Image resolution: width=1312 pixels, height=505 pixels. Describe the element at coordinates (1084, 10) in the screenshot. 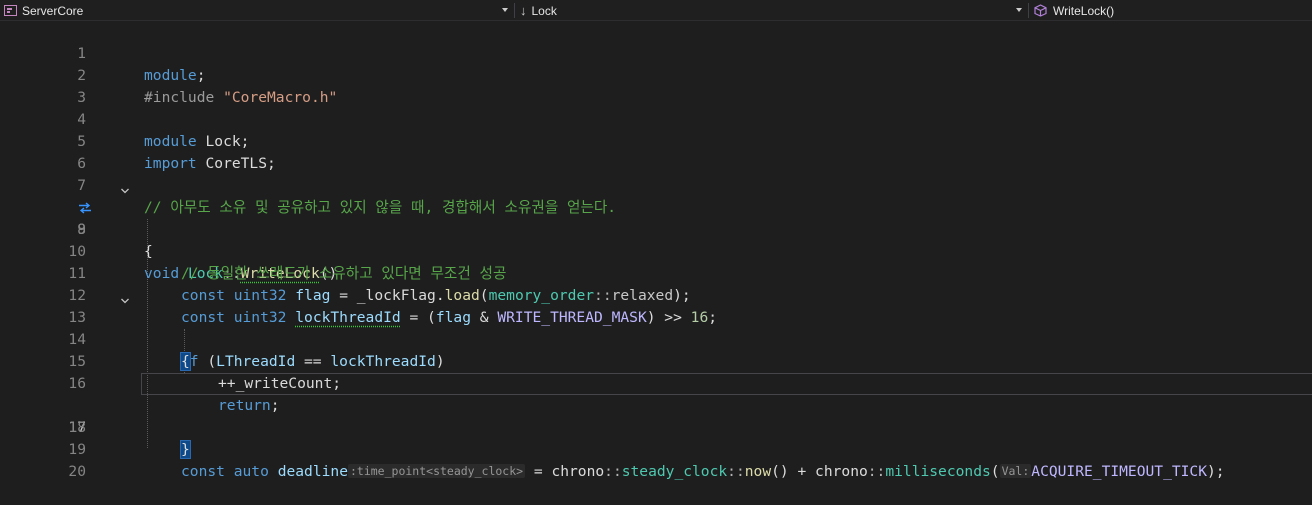

I see `member-dropdown-label: WriteLock()` at that location.